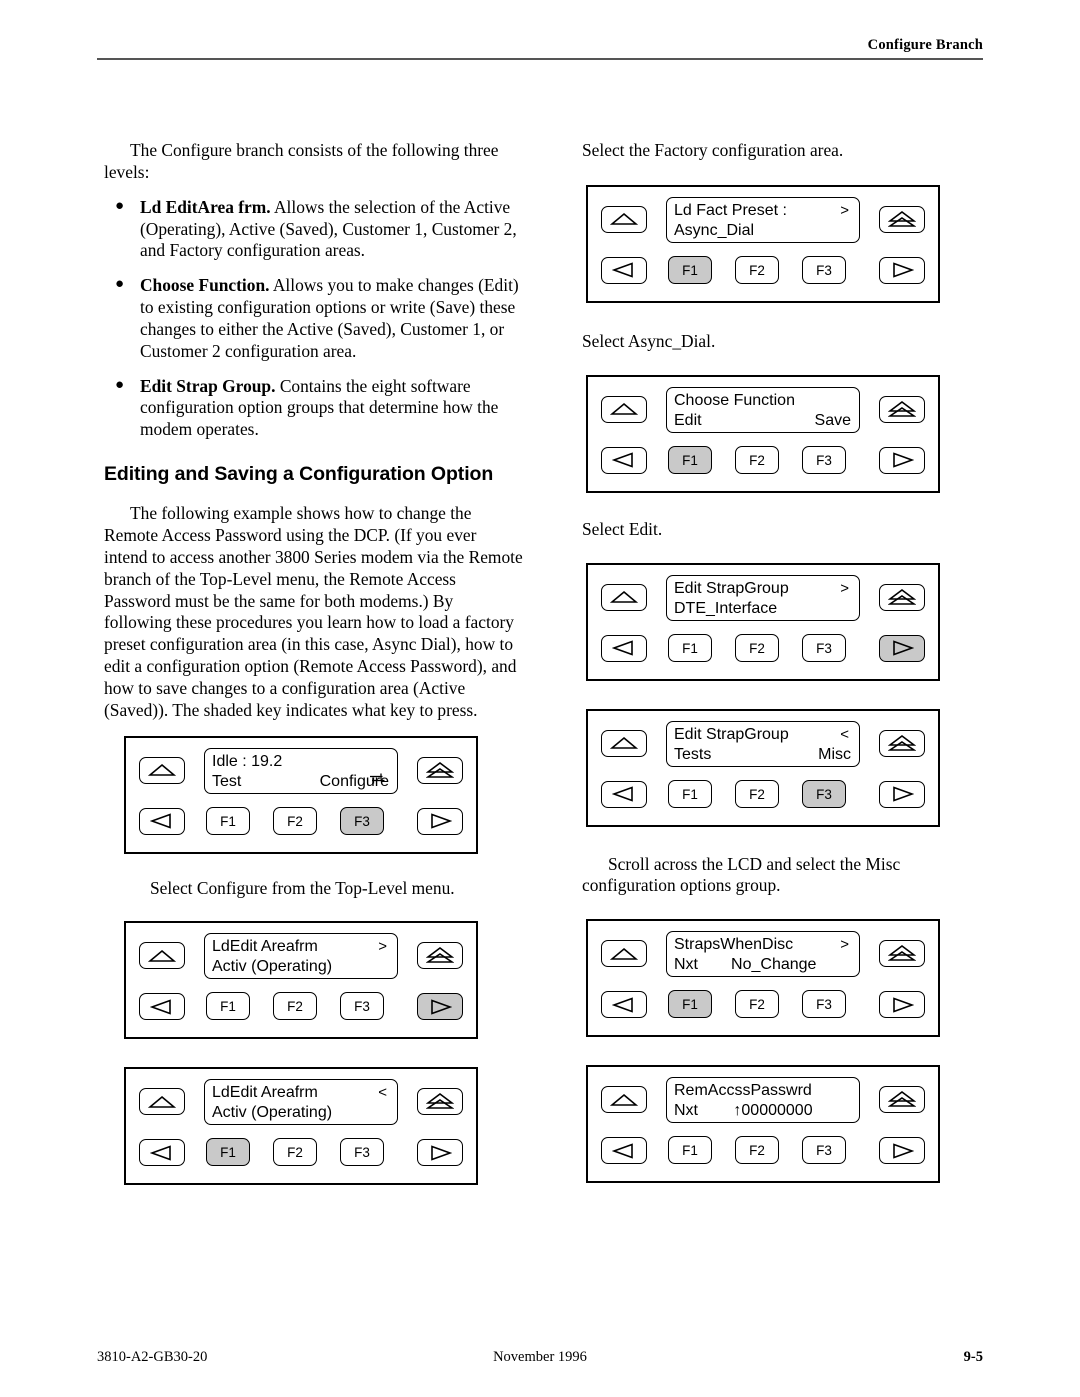 This screenshot has height=1397, width=1080. I want to click on lcd-line-2: Test Configure, so click(301, 782).